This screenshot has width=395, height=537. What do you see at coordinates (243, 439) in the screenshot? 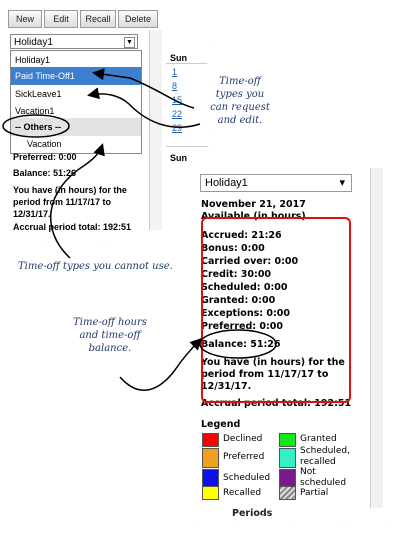
I see `legend-label-declined: Declined` at bounding box center [243, 439].